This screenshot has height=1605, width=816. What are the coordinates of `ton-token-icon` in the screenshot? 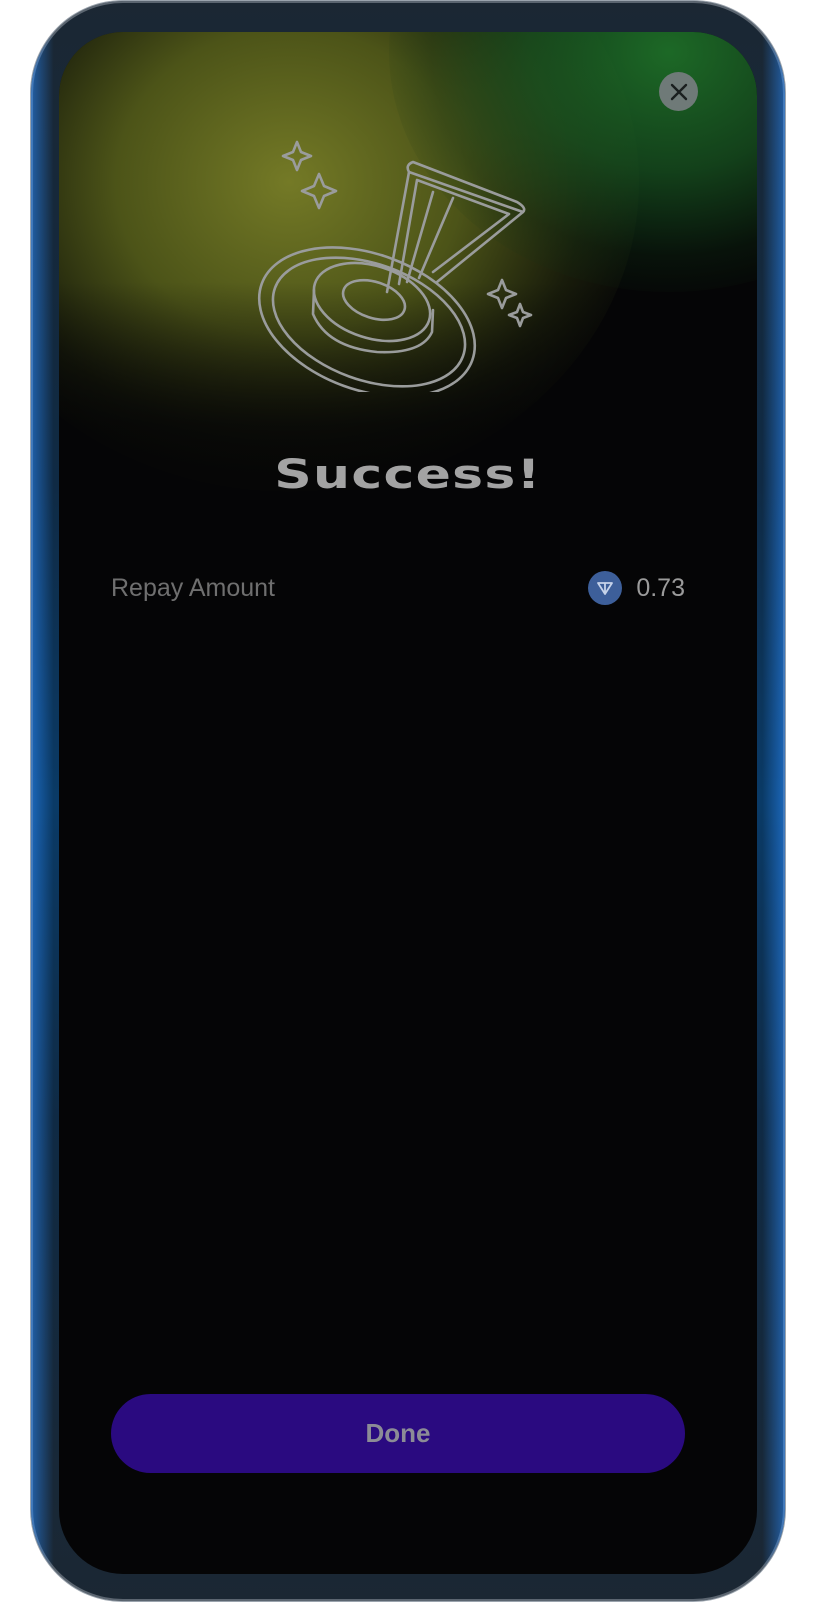 It's located at (605, 588).